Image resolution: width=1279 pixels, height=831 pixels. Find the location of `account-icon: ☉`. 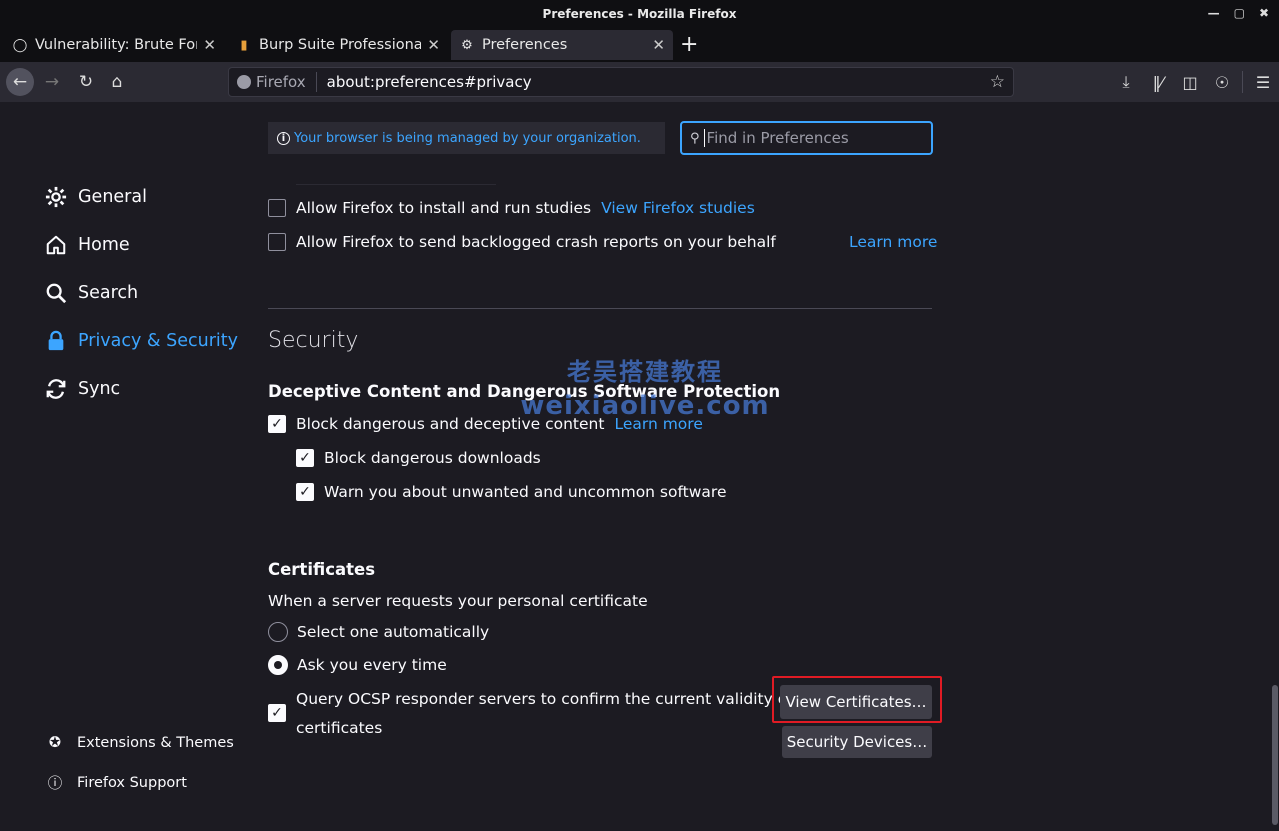

account-icon: ☉ is located at coordinates (1222, 82).